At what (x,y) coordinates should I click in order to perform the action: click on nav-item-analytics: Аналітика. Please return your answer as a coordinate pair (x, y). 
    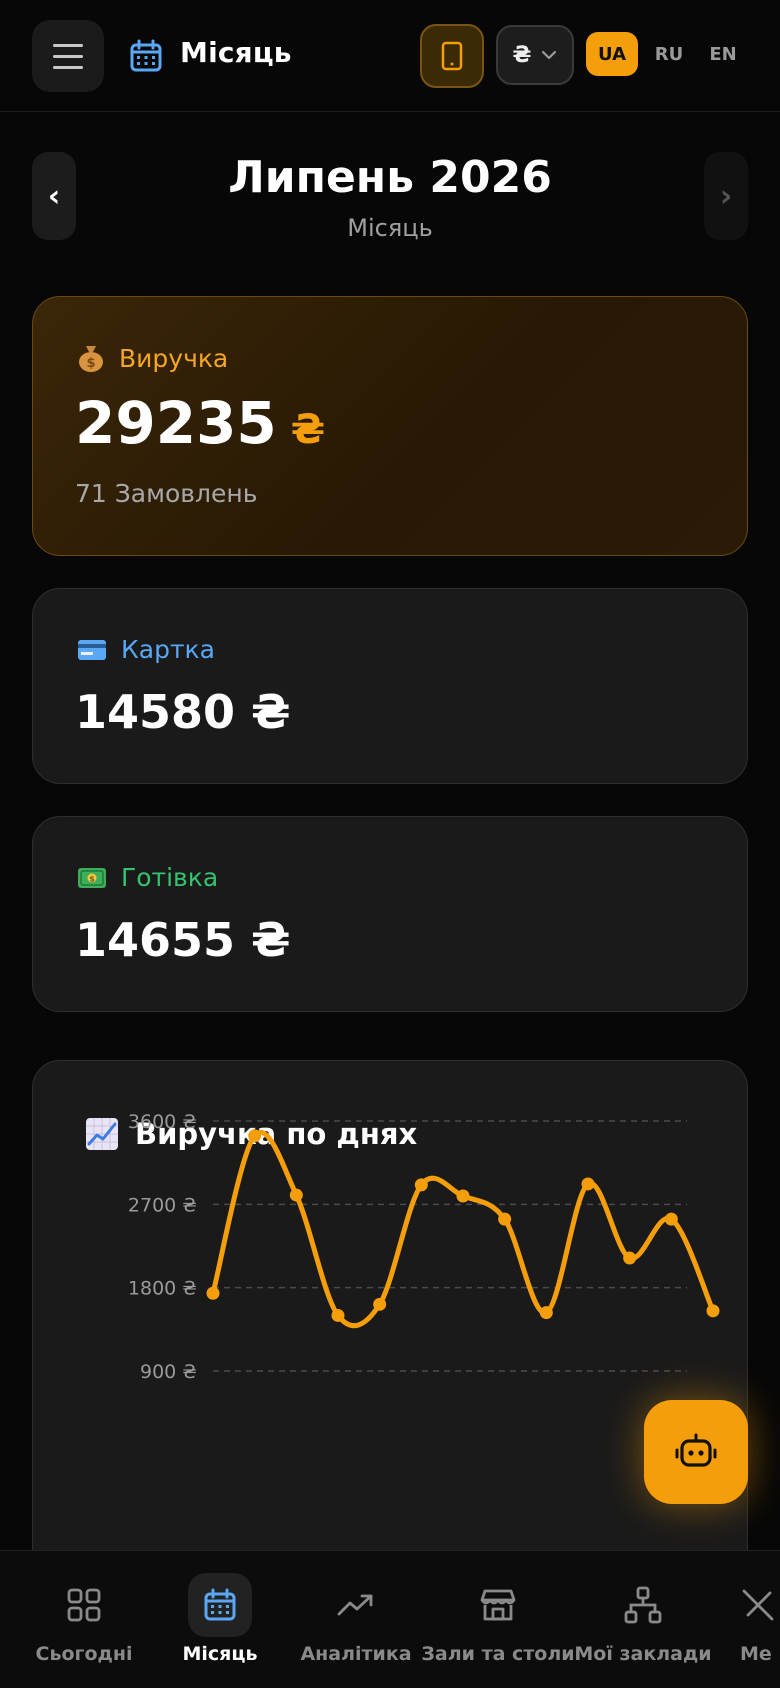
    Looking at the image, I should click on (356, 1619).